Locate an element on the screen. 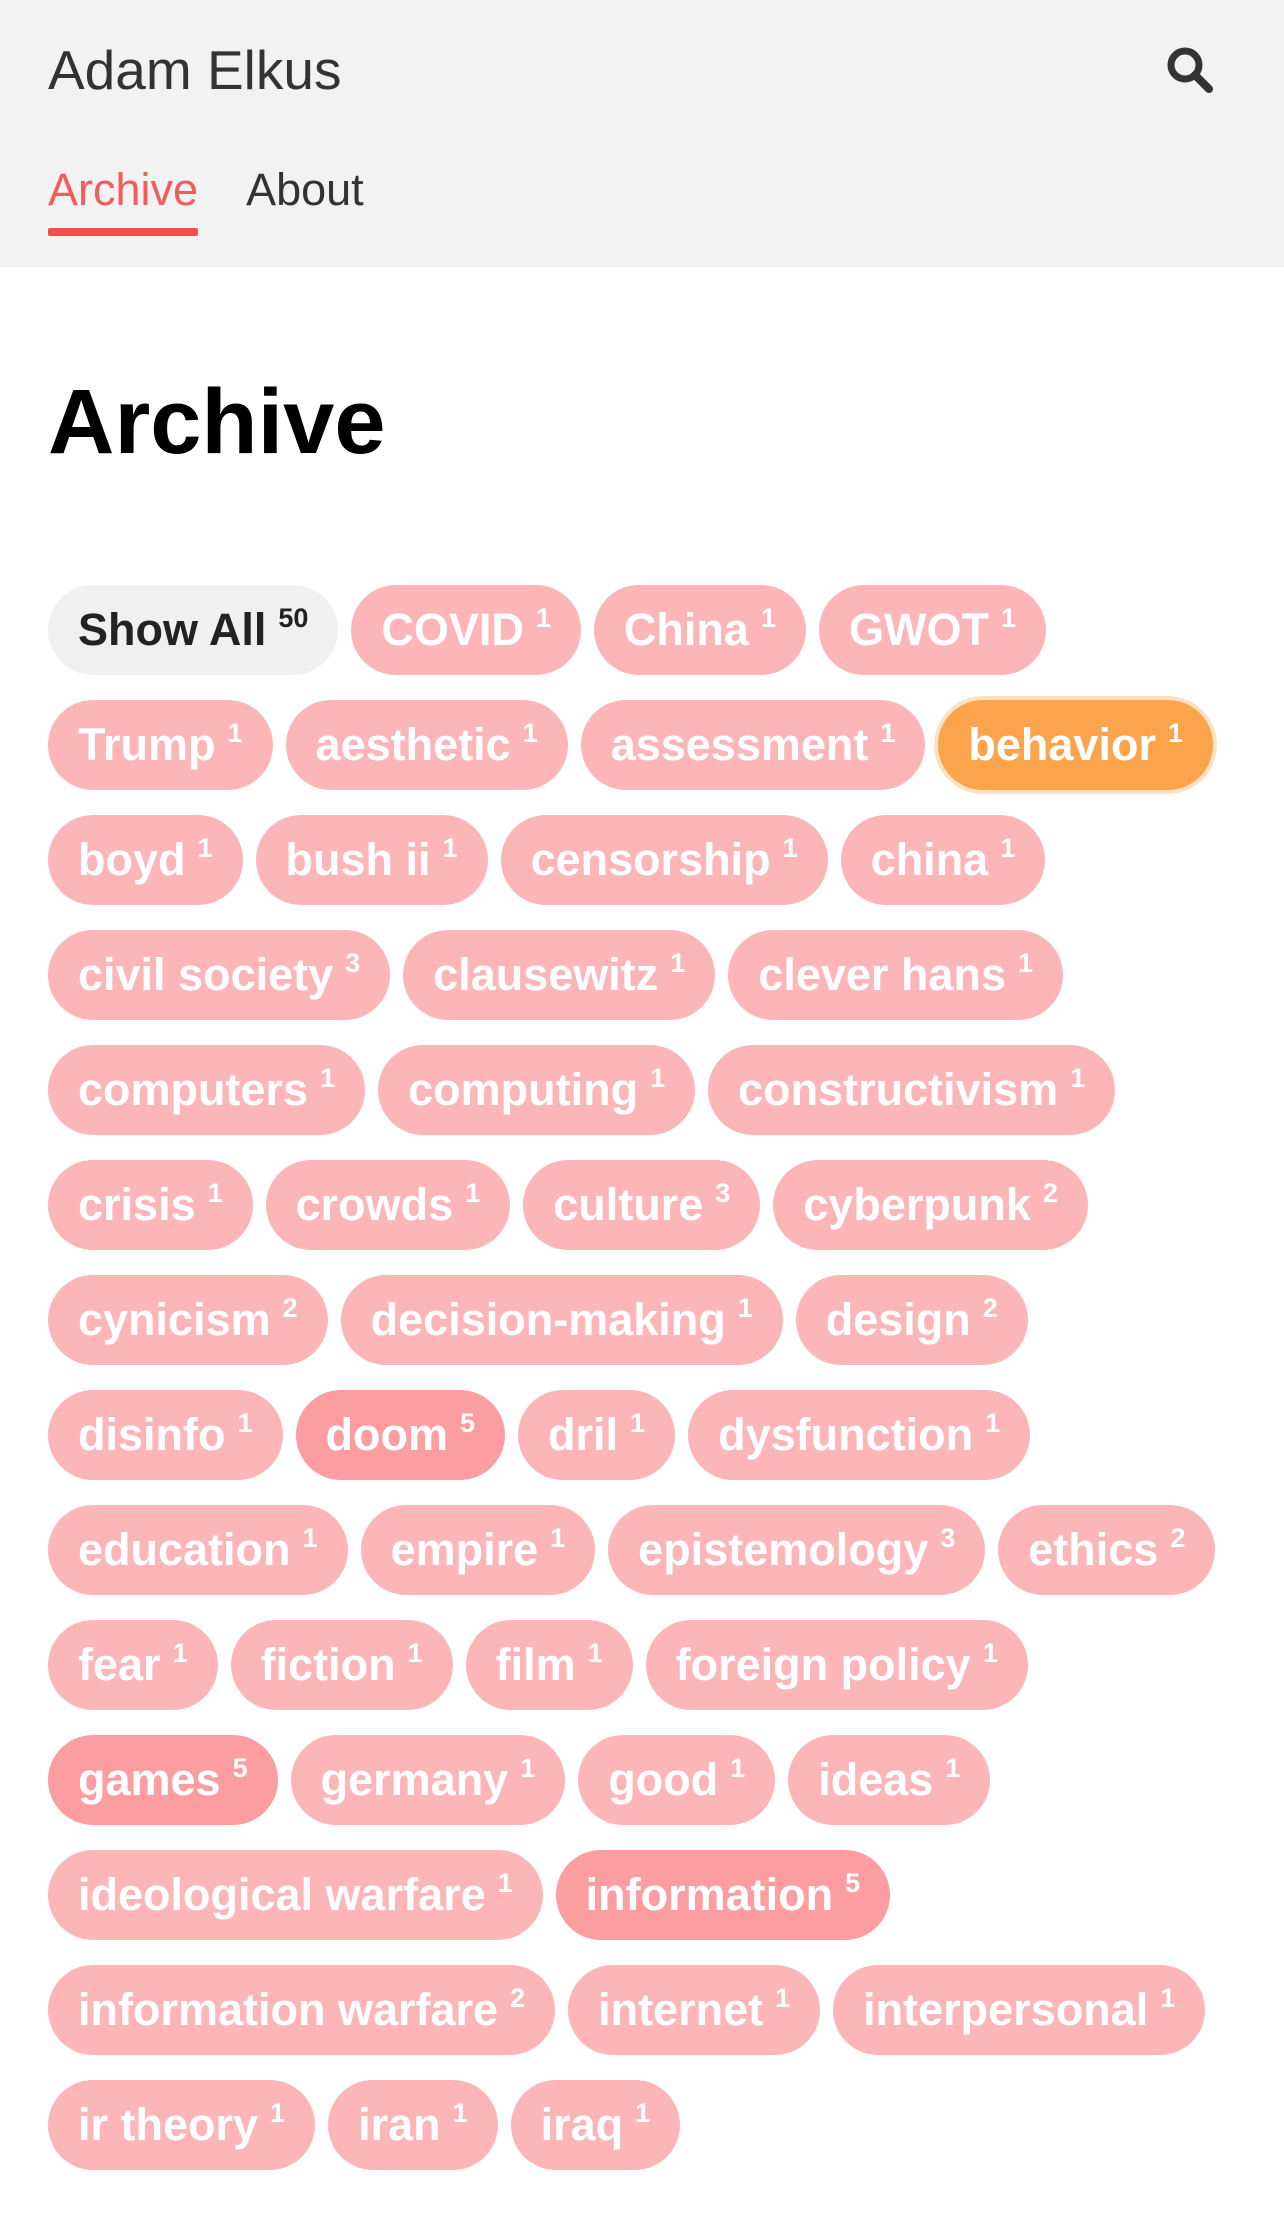 The image size is (1284, 2238). tag-pill: assessment 1 is located at coordinates (753, 745).